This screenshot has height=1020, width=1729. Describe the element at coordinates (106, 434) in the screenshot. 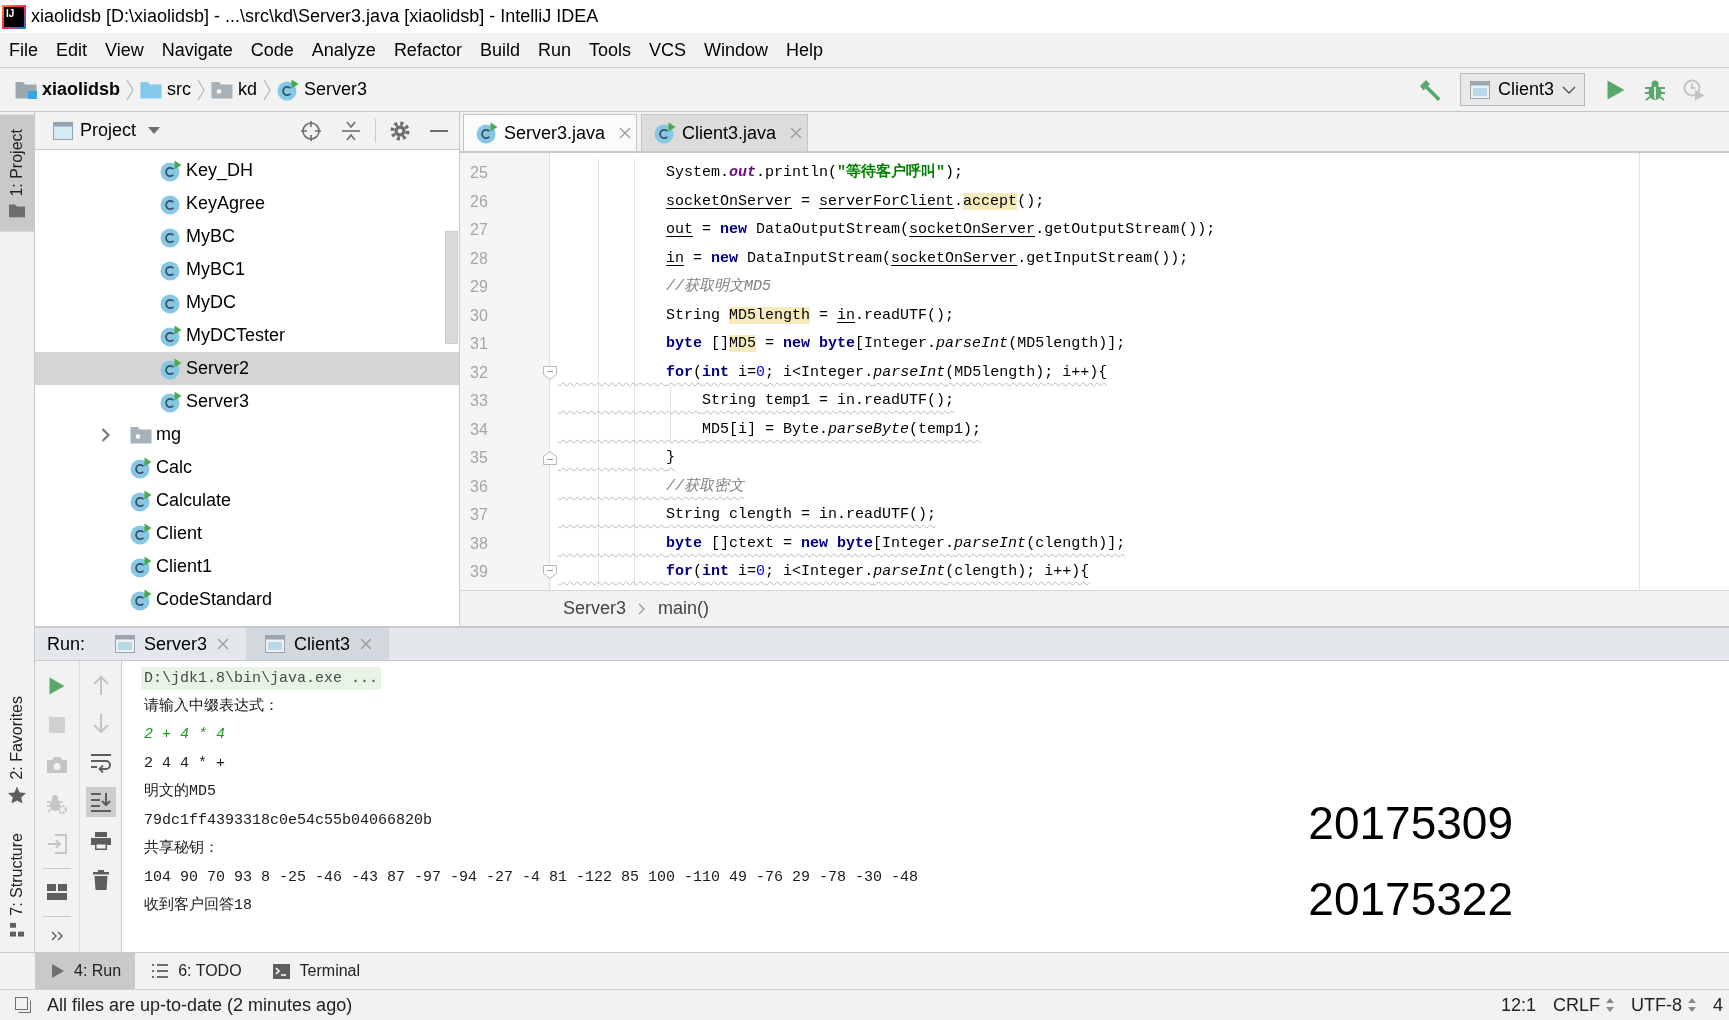

I see `chevron-right-icon` at that location.